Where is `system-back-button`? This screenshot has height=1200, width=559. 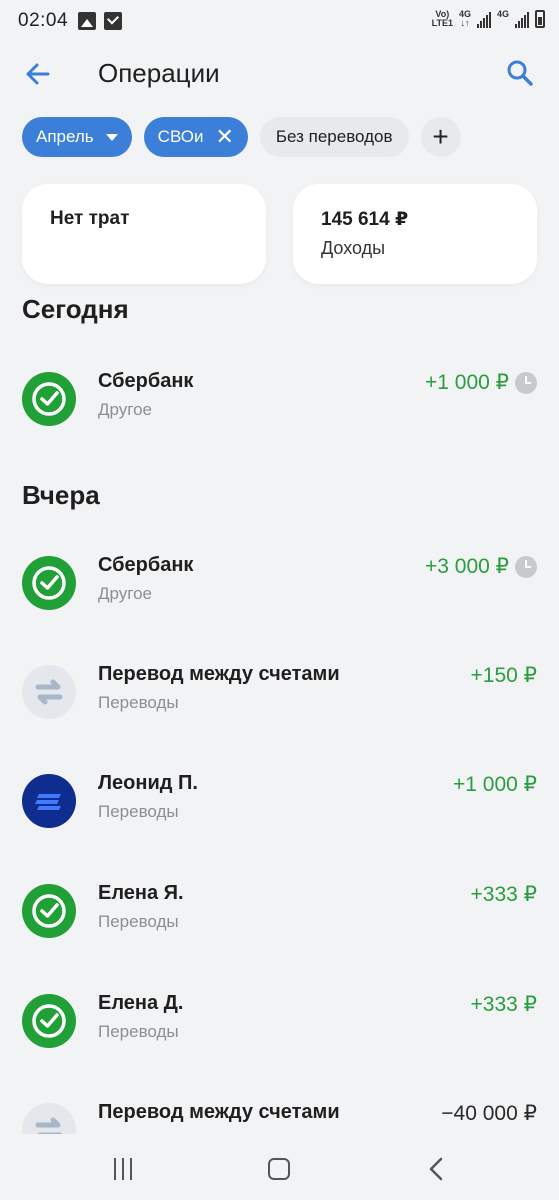
system-back-button is located at coordinates (437, 1169).